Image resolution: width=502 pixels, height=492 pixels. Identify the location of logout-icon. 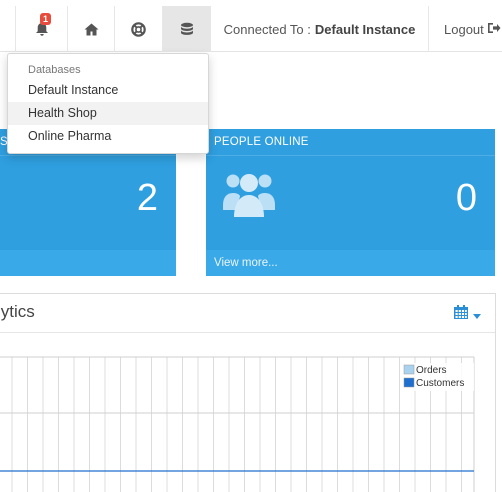
(492, 29).